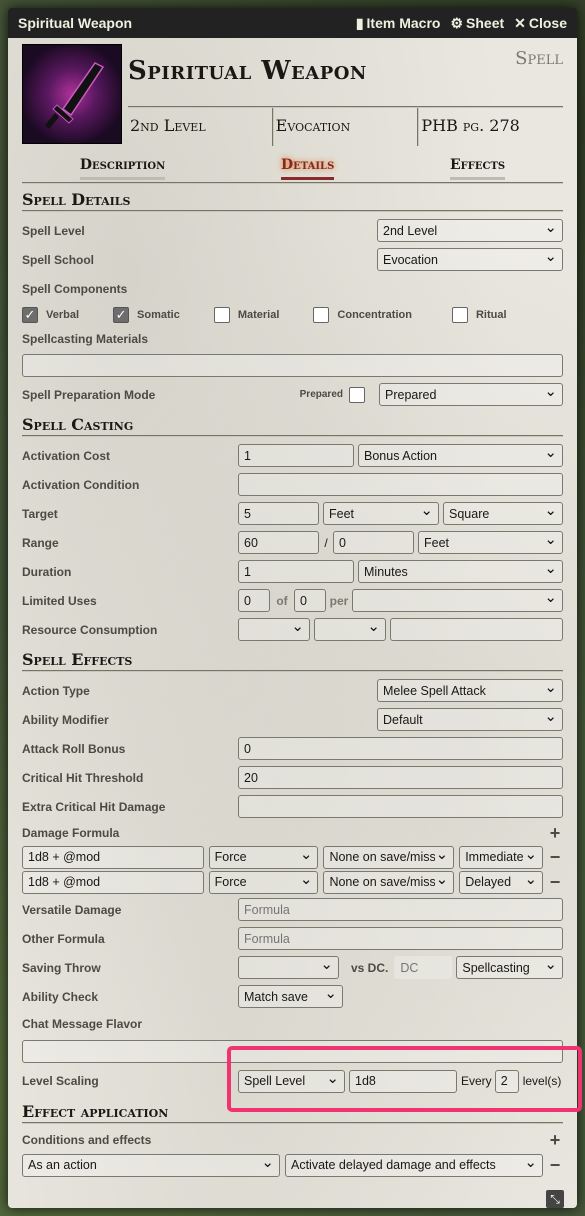  Describe the element at coordinates (457, 600) in the screenshot. I see `uses-period-select` at that location.